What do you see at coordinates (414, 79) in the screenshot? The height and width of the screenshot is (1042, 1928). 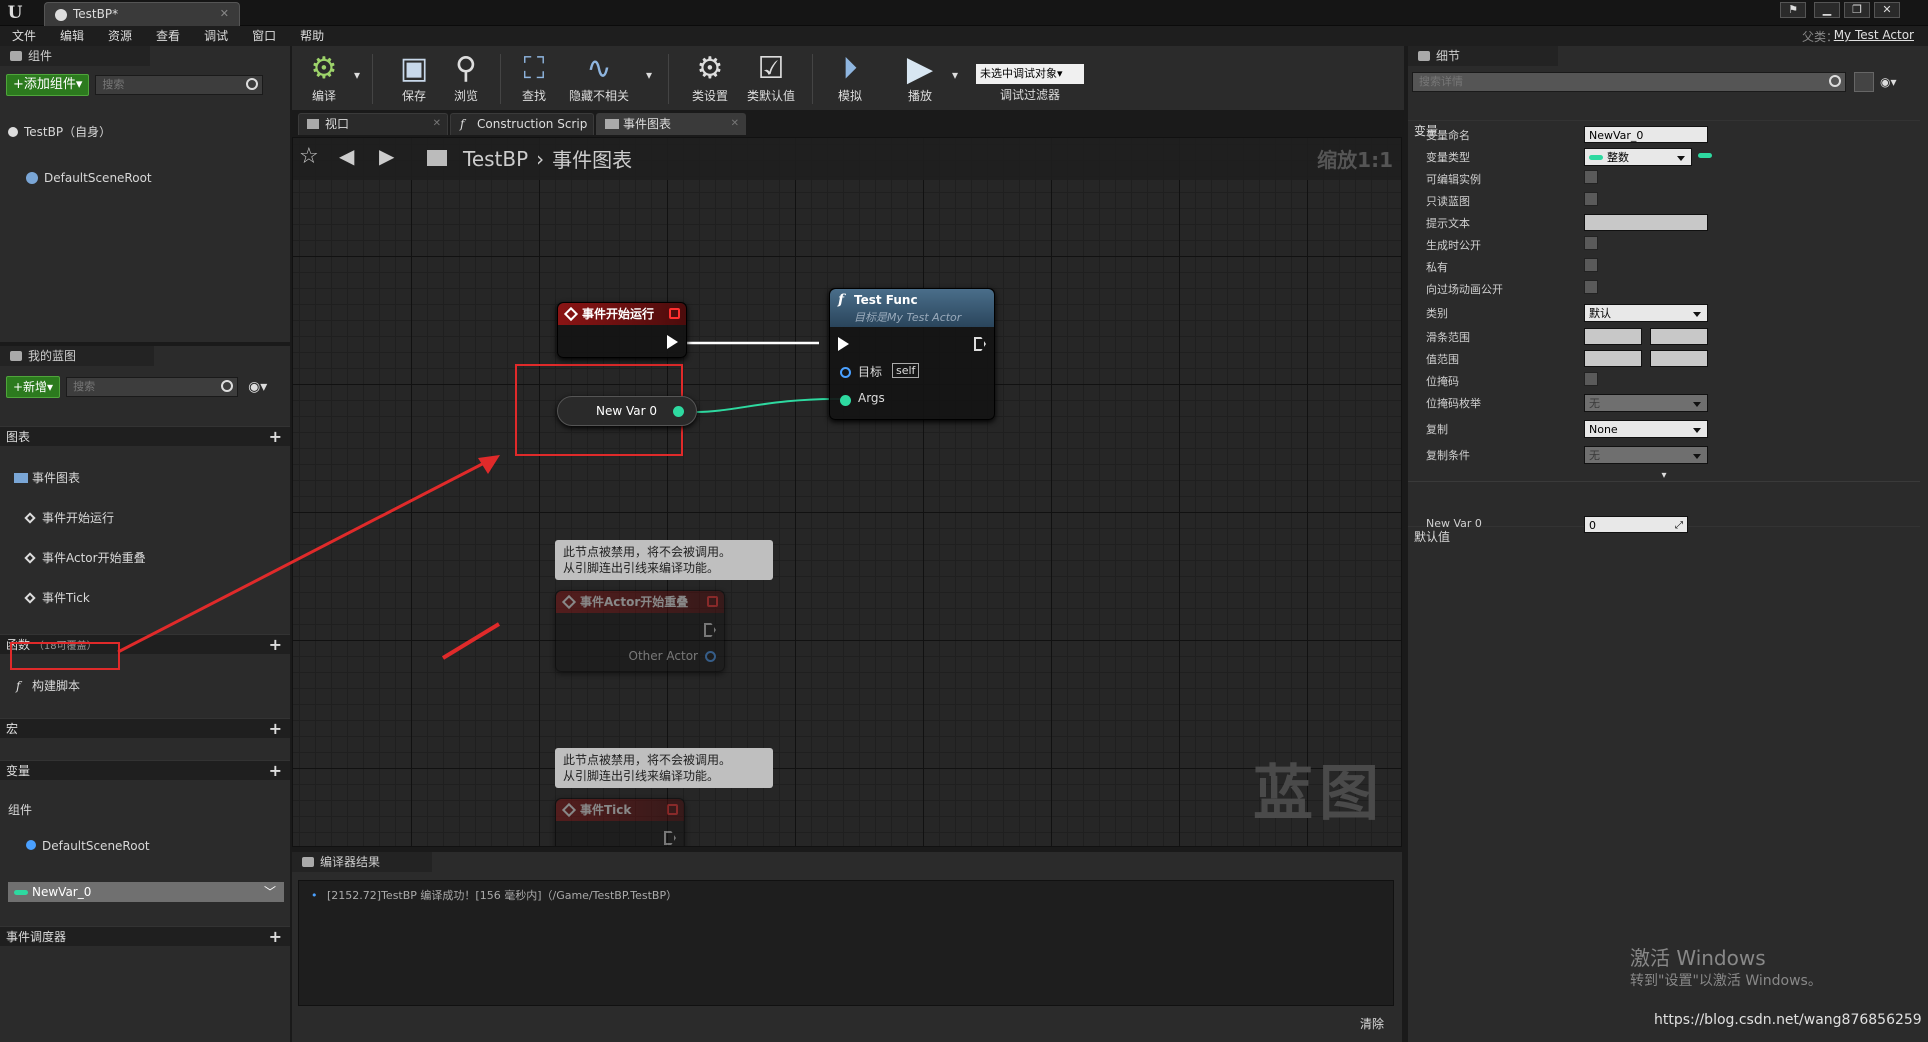 I see `save-button: ▣ 保存` at bounding box center [414, 79].